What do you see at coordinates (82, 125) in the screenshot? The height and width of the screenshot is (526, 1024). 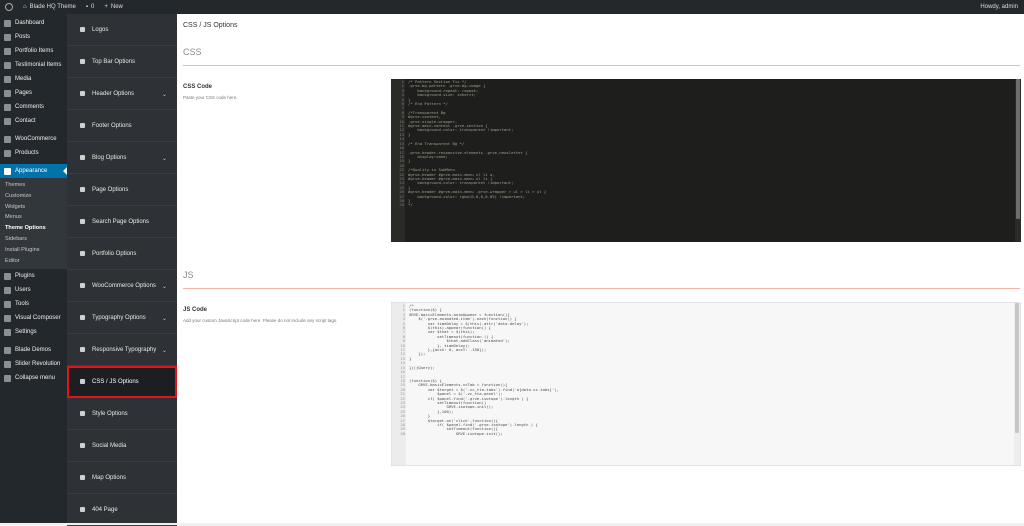 I see `footer-options-icon` at bounding box center [82, 125].